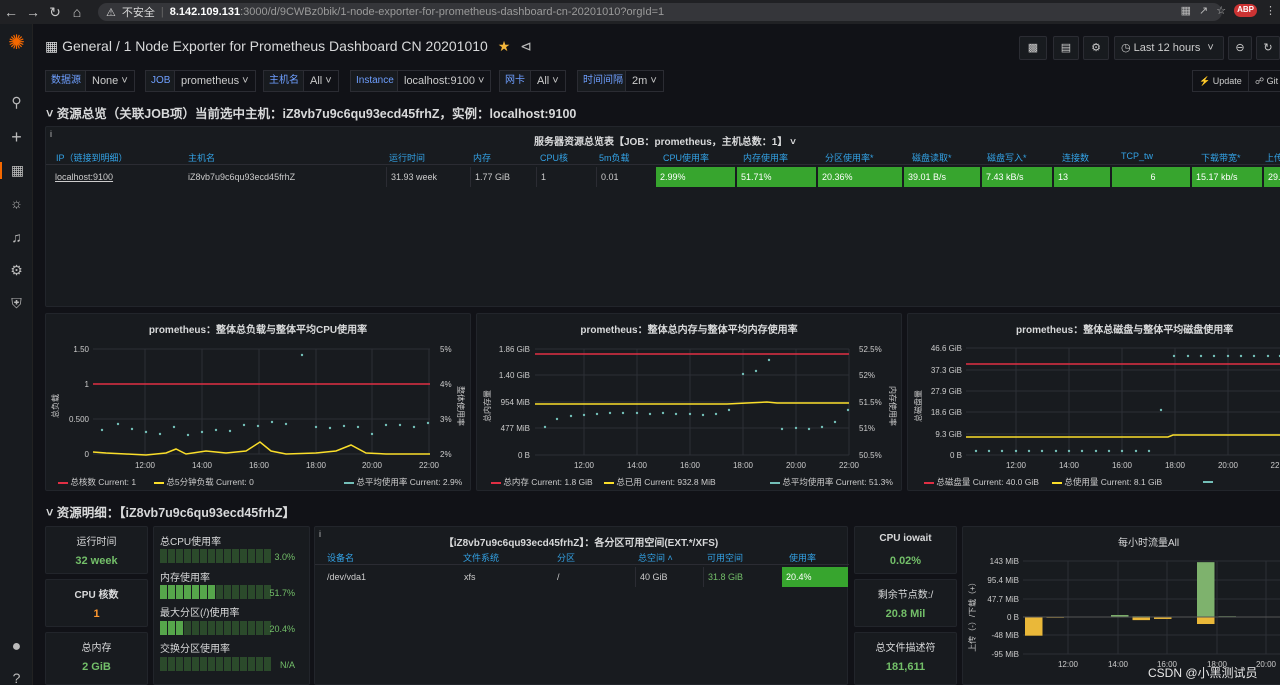  I want to click on back-icon: ←, so click(11, 12).